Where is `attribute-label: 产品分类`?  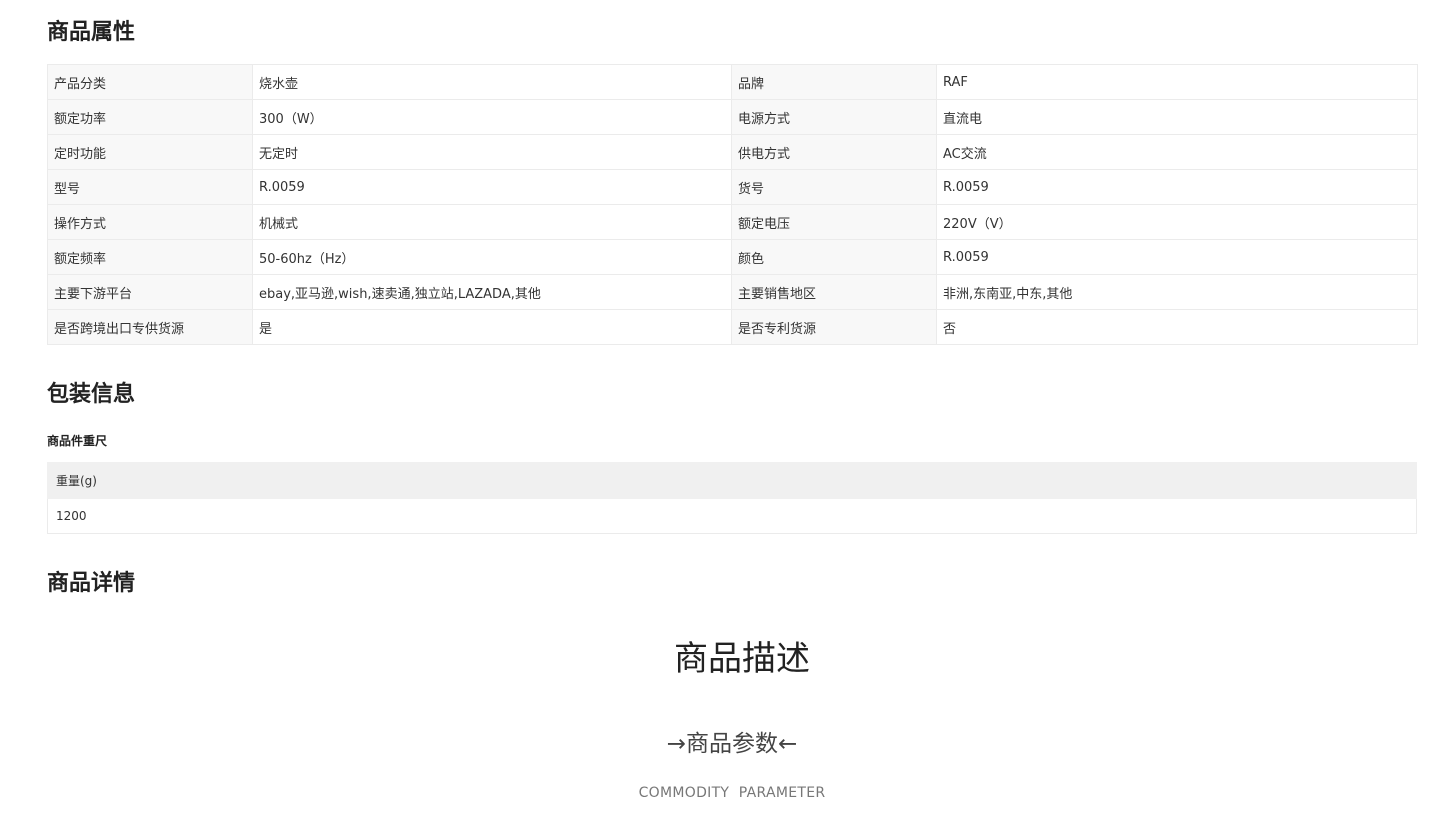 attribute-label: 产品分类 is located at coordinates (150, 82).